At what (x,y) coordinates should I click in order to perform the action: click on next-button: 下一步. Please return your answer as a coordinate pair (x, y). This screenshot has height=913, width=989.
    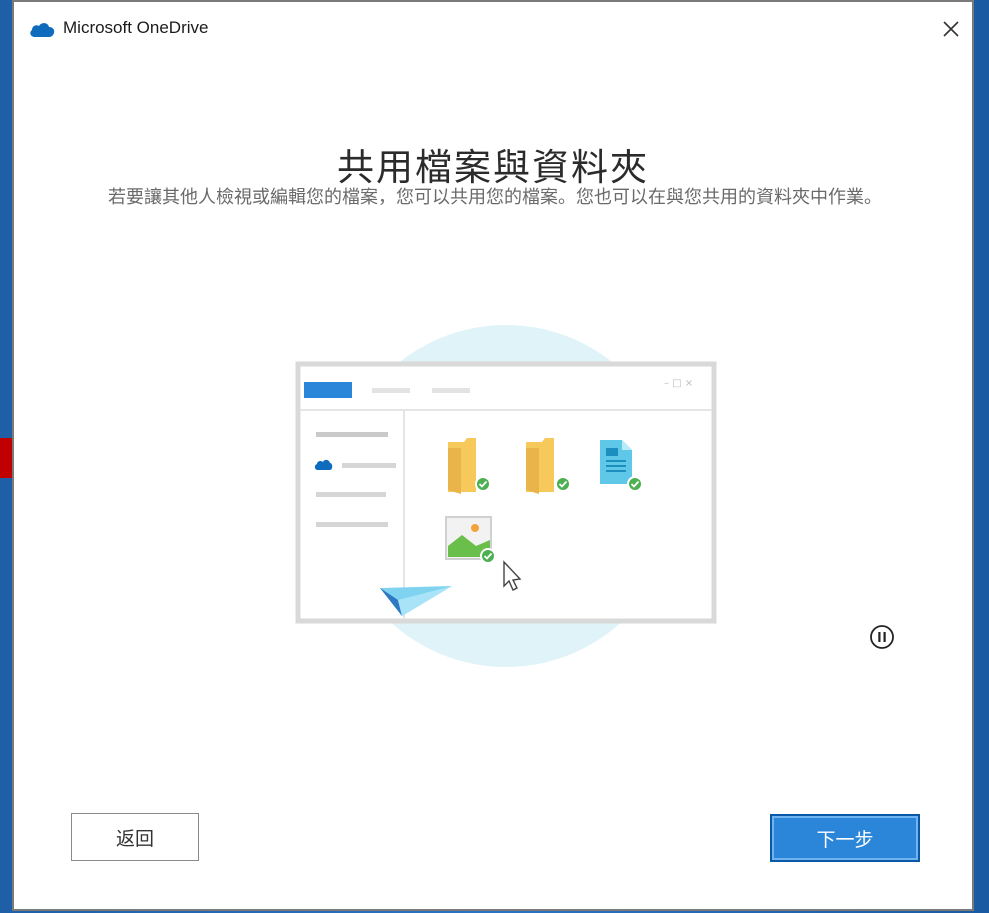
    Looking at the image, I should click on (845, 838).